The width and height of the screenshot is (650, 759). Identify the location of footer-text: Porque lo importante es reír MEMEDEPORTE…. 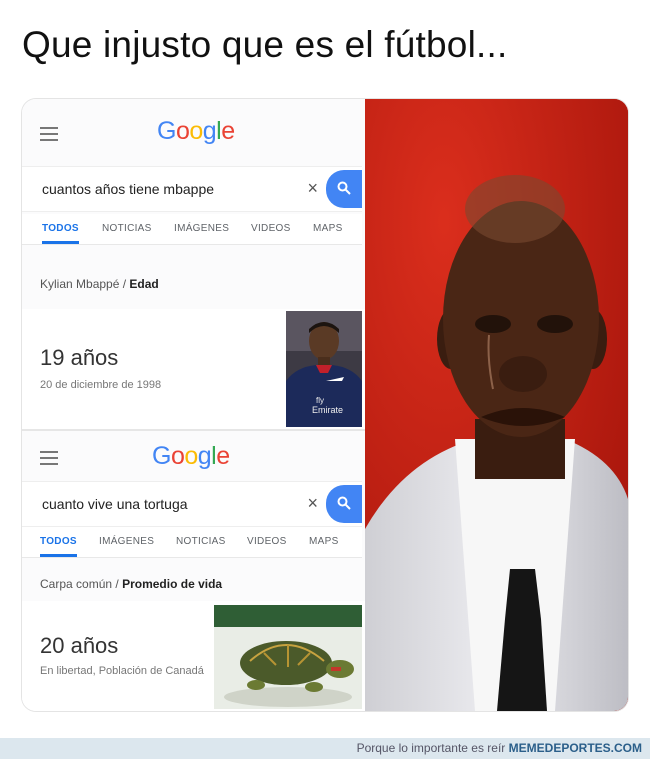
(499, 748).